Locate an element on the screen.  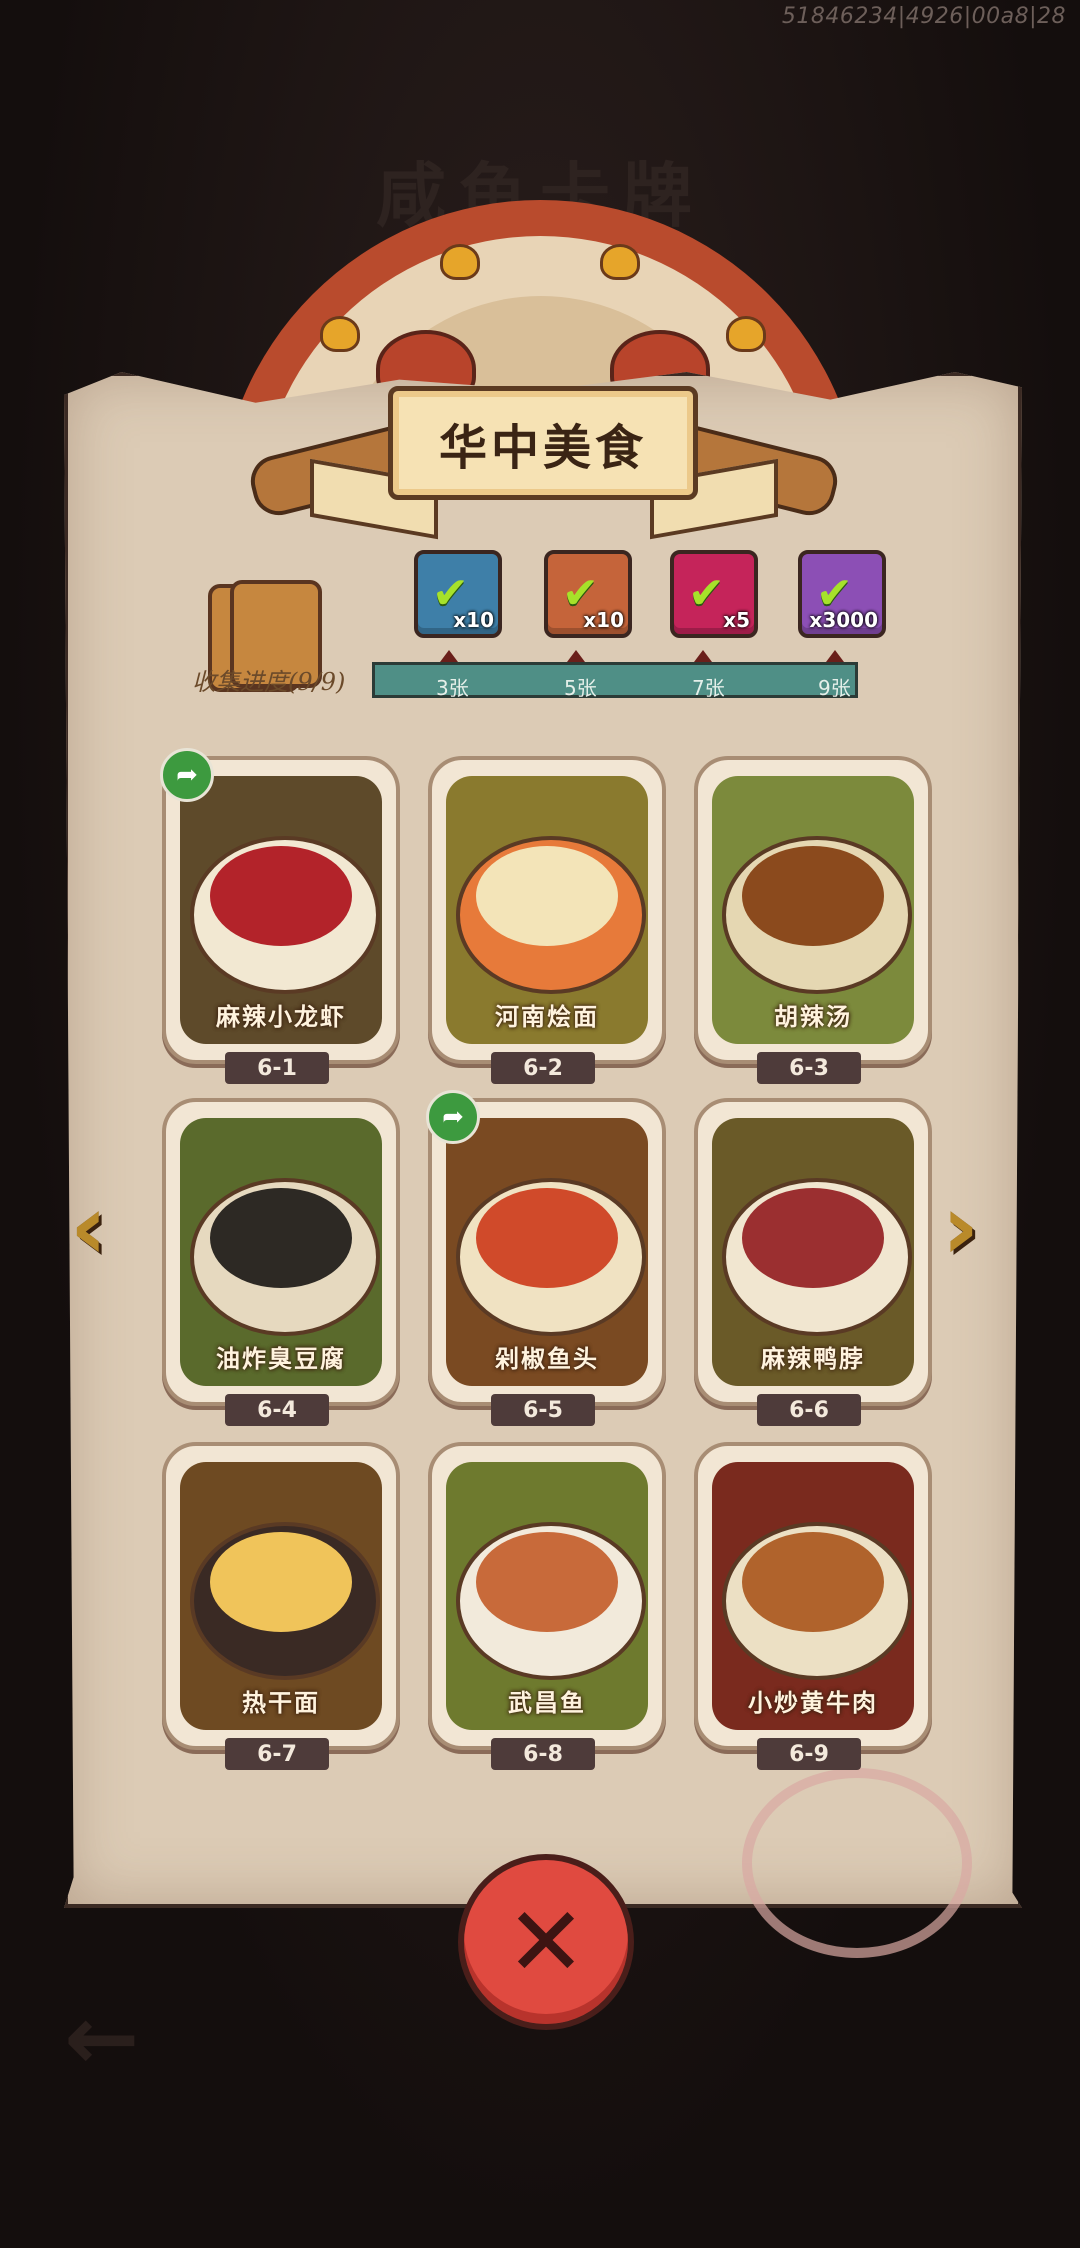
milestone-label: 5张 is located at coordinates (580, 688).